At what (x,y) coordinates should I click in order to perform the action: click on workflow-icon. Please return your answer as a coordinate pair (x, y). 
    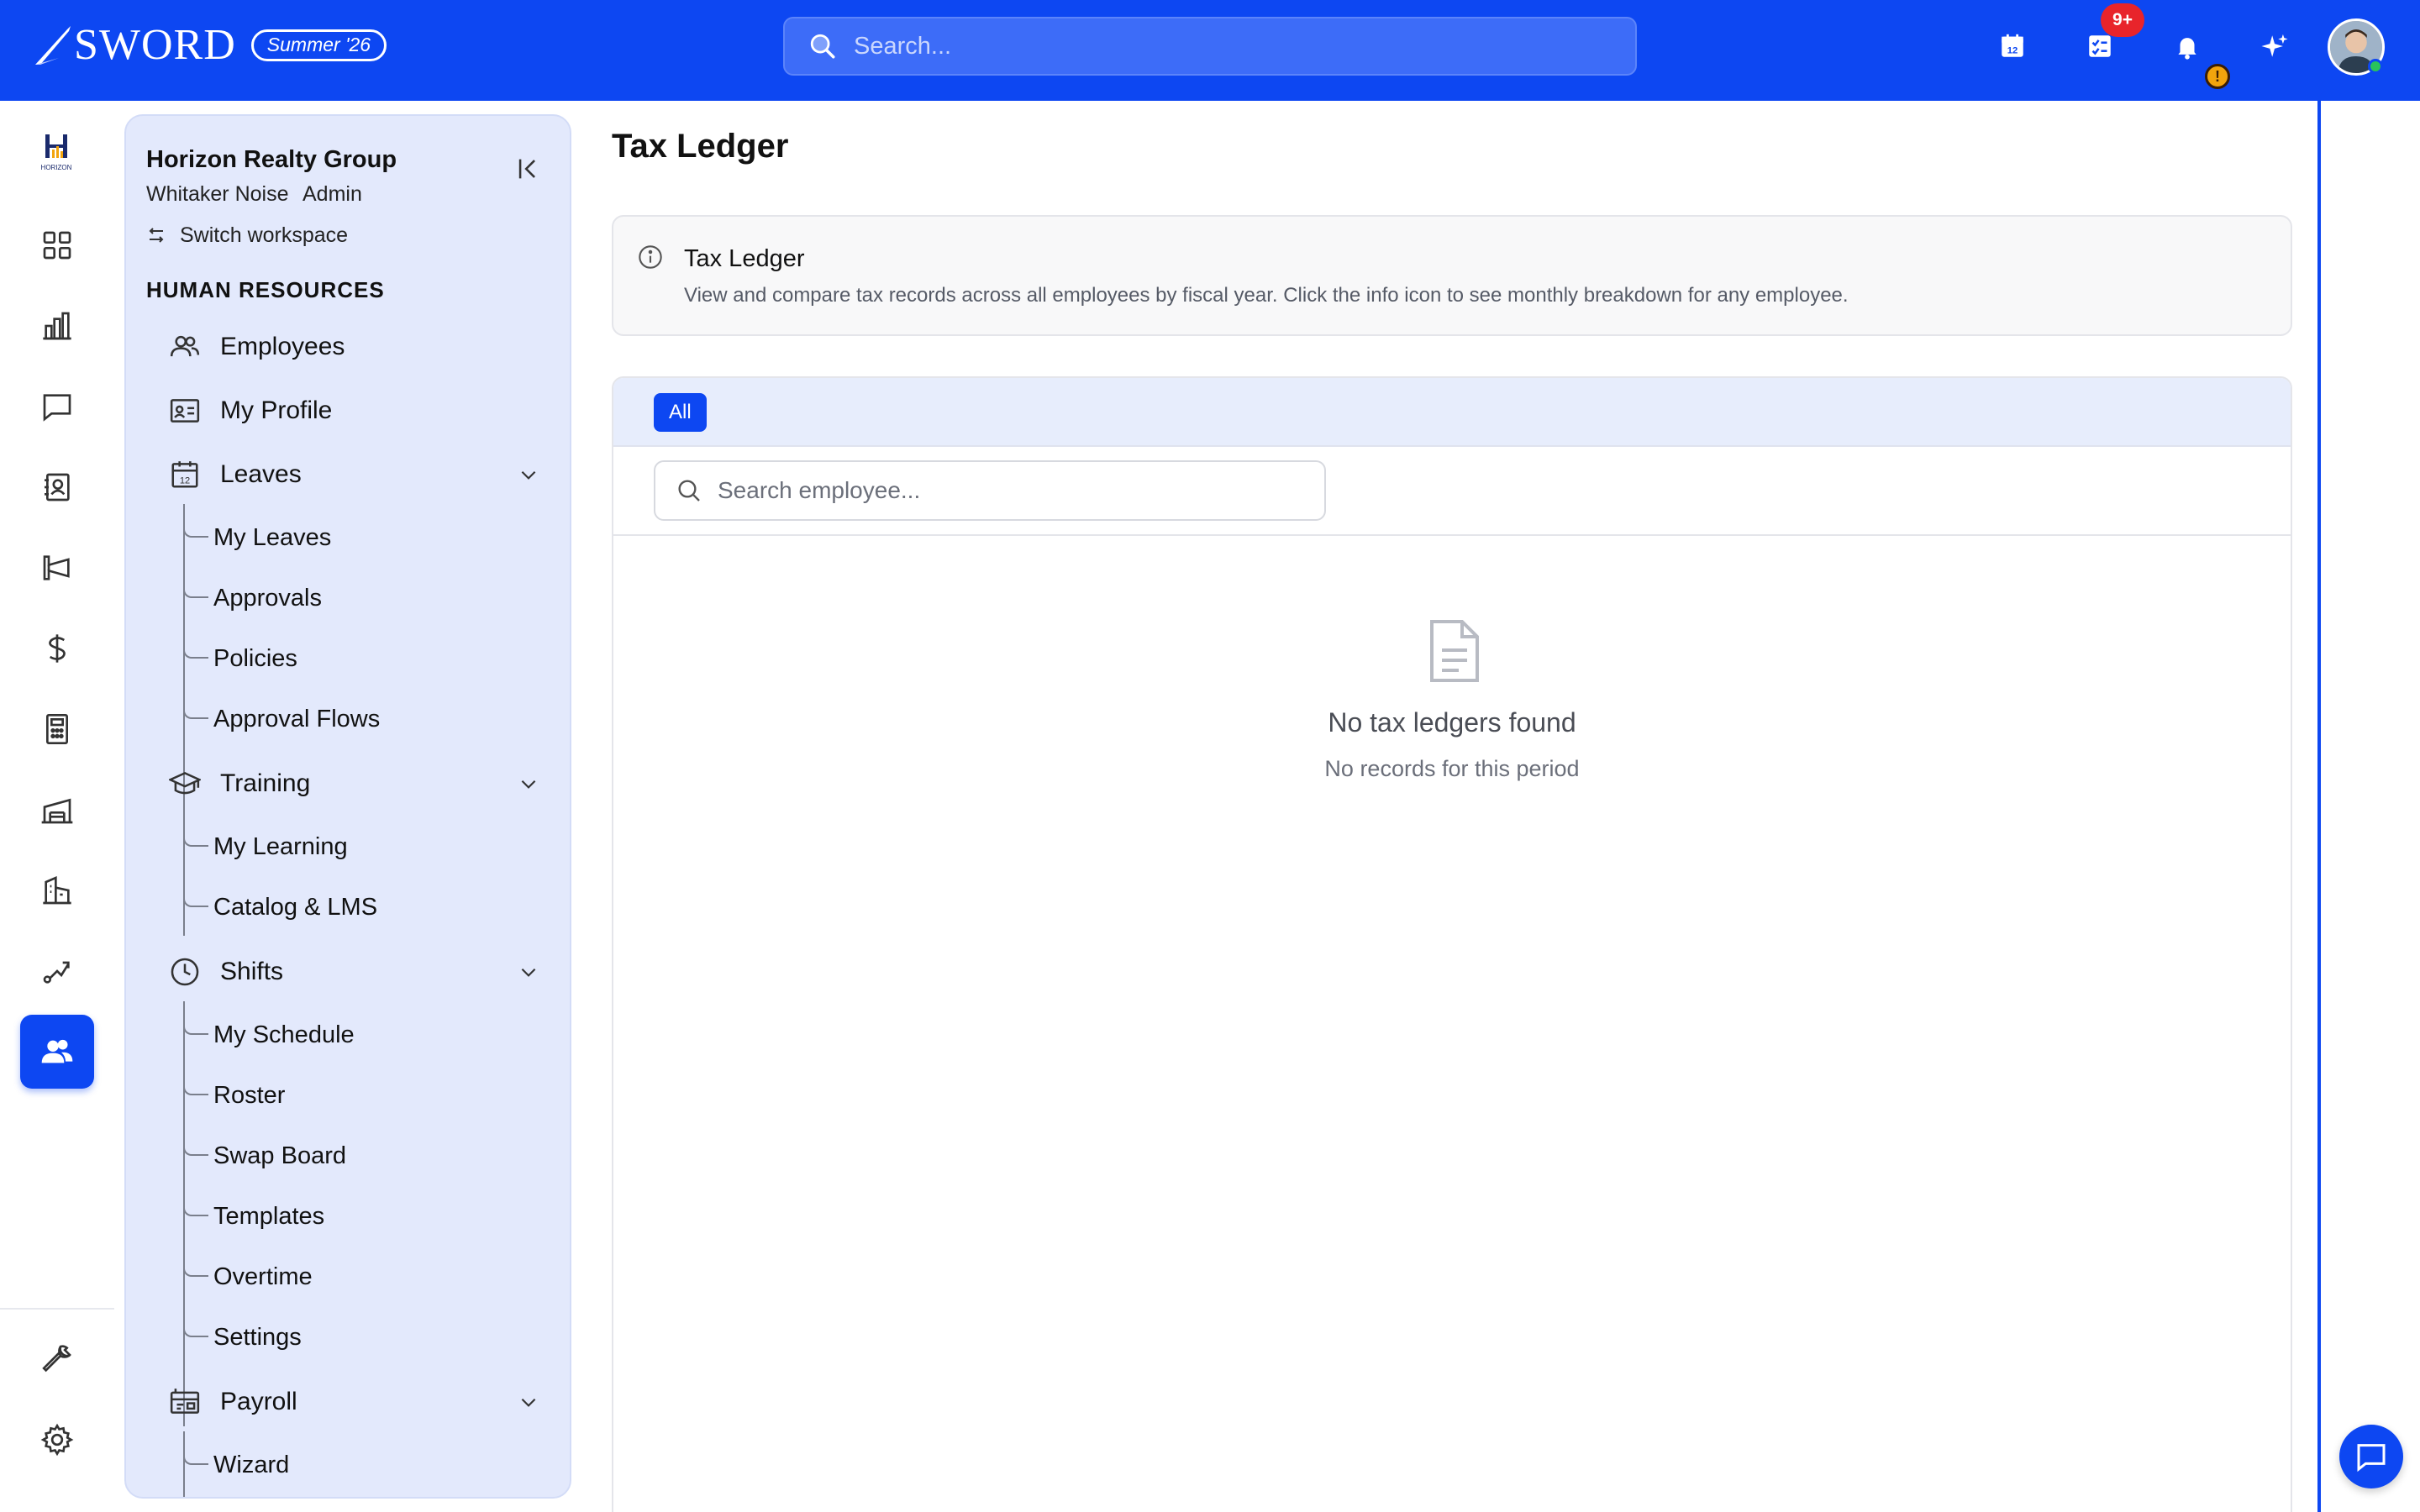
    Looking at the image, I should click on (56, 972).